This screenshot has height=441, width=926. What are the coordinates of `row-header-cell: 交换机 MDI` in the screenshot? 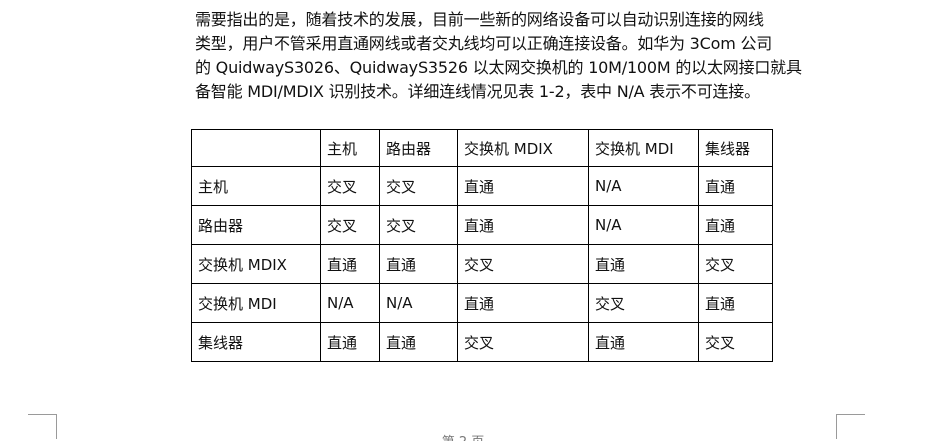 It's located at (256, 303).